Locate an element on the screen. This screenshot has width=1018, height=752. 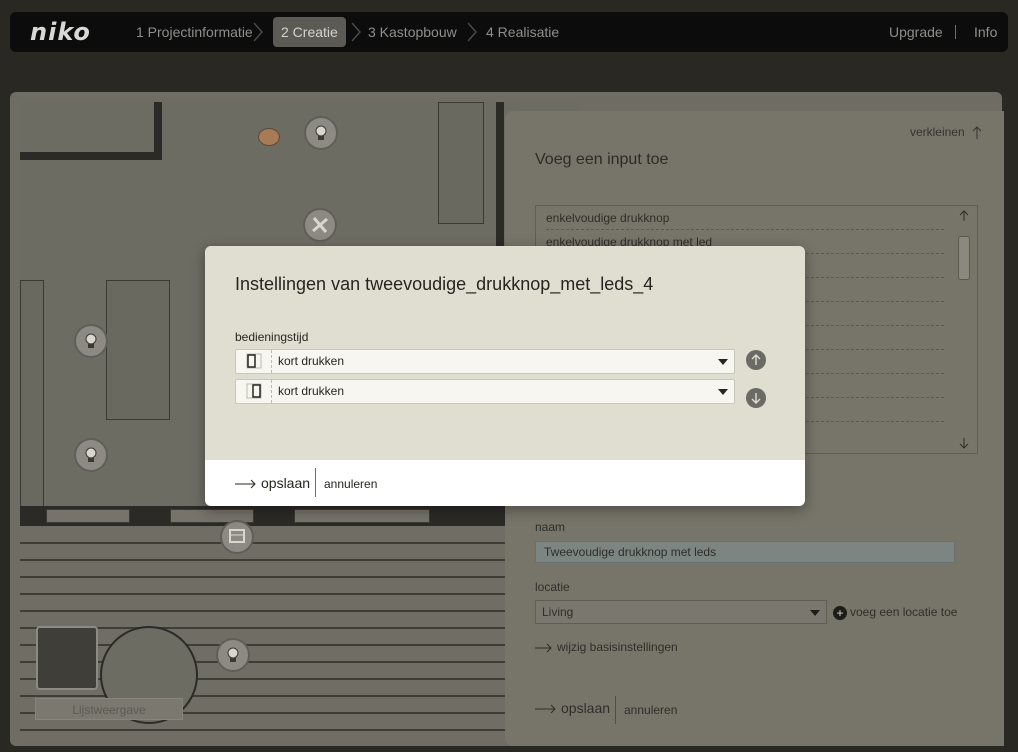
cabinet is located at coordinates (461, 163).